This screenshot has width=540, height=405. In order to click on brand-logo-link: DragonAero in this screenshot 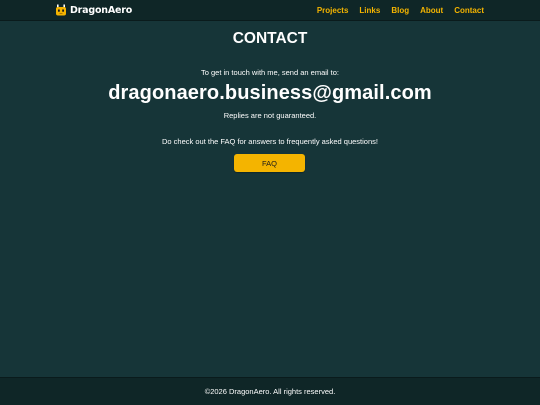, I will do `click(93, 10)`.